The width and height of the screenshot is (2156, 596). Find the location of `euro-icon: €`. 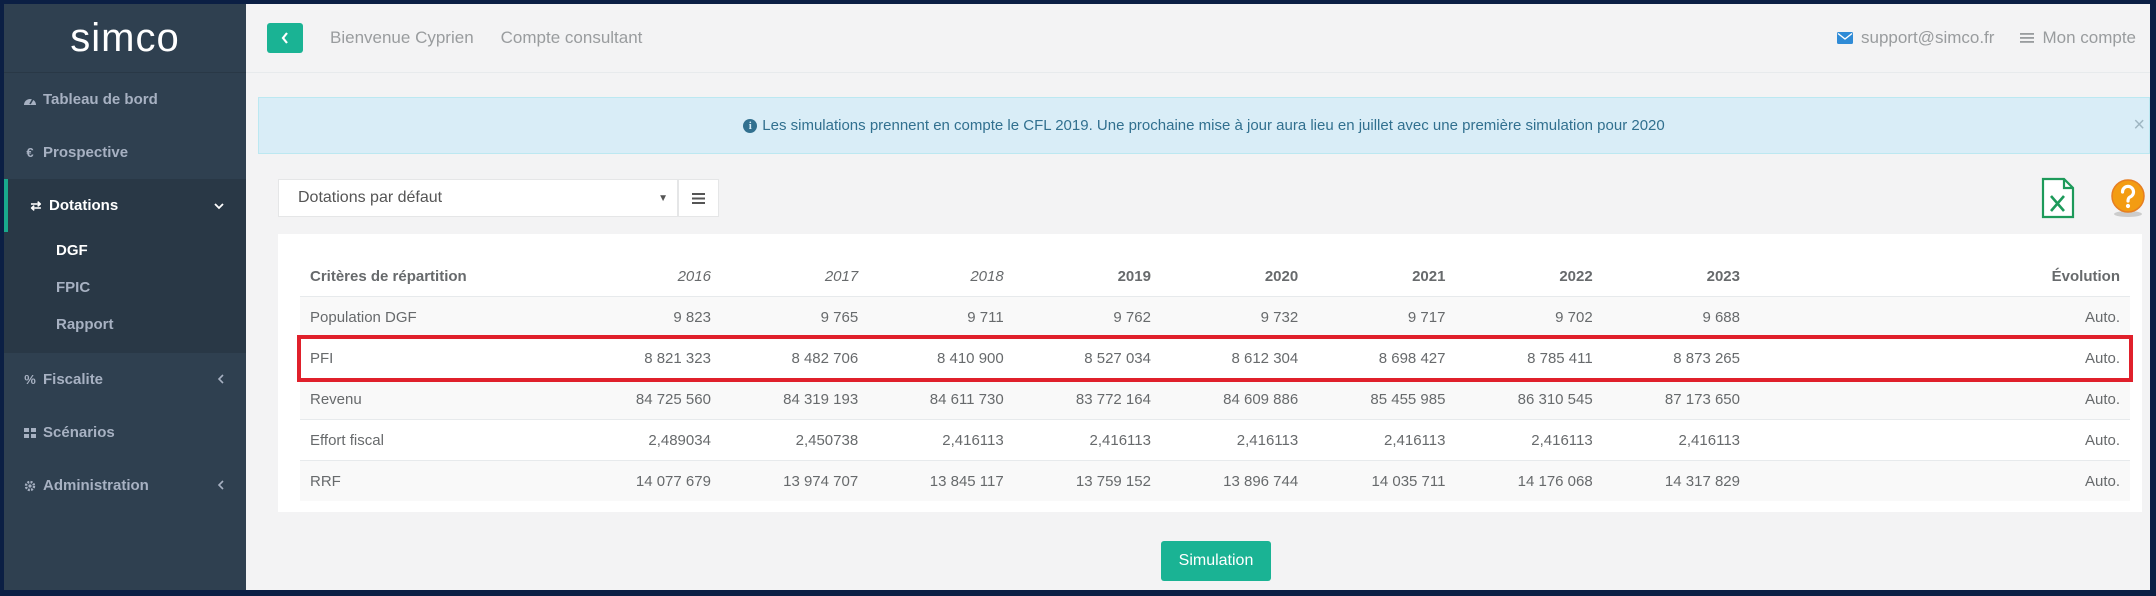

euro-icon: € is located at coordinates (30, 152).